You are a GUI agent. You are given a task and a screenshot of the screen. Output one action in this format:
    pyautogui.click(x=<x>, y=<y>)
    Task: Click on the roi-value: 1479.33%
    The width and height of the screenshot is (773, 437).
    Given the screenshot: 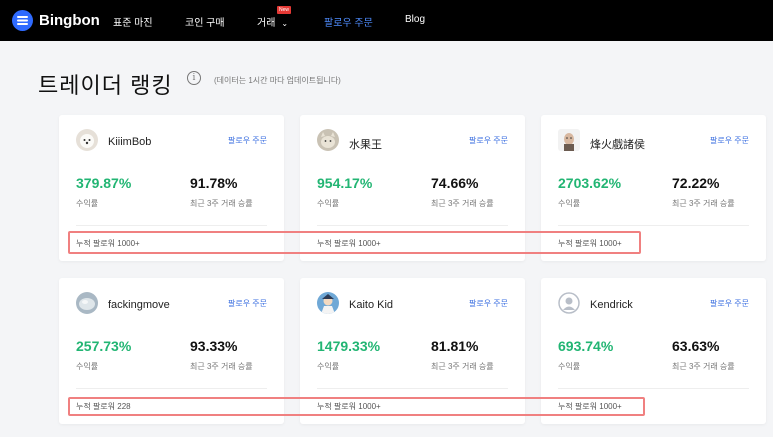 What is the action you would take?
    pyautogui.click(x=349, y=346)
    